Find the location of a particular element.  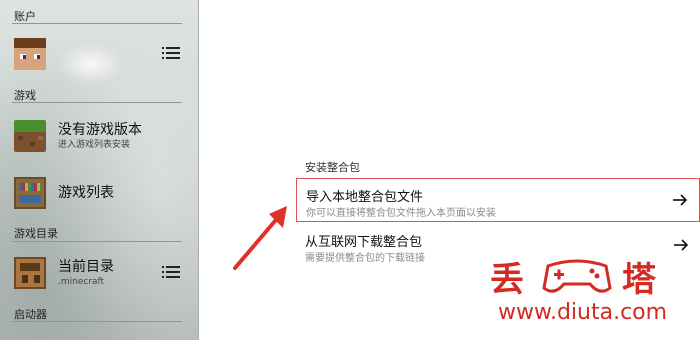

option-subtitle: 你可以直接将整合包文件拖入本页面以安装 is located at coordinates (401, 213).